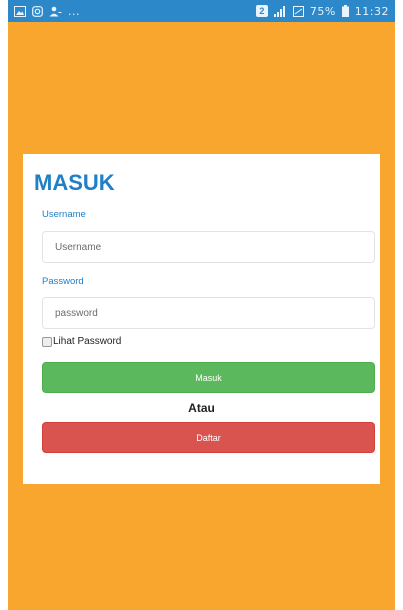  What do you see at coordinates (345, 11) in the screenshot?
I see `battery-icon` at bounding box center [345, 11].